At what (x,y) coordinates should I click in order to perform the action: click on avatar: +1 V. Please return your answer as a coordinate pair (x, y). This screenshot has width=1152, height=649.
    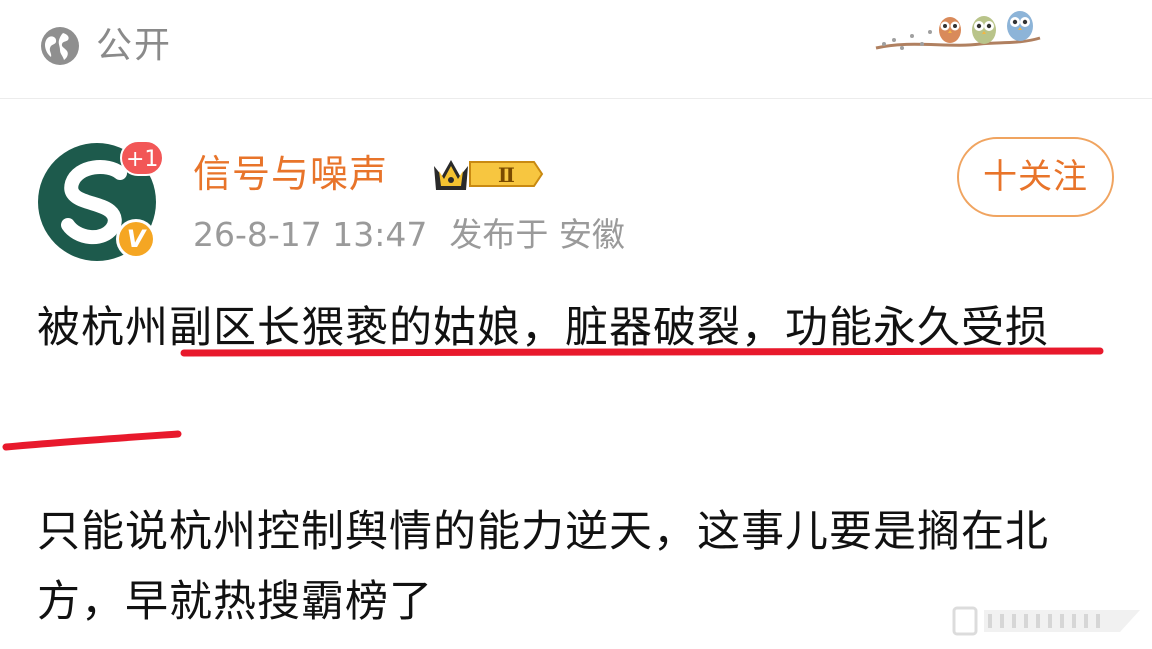
    Looking at the image, I should click on (101, 200).